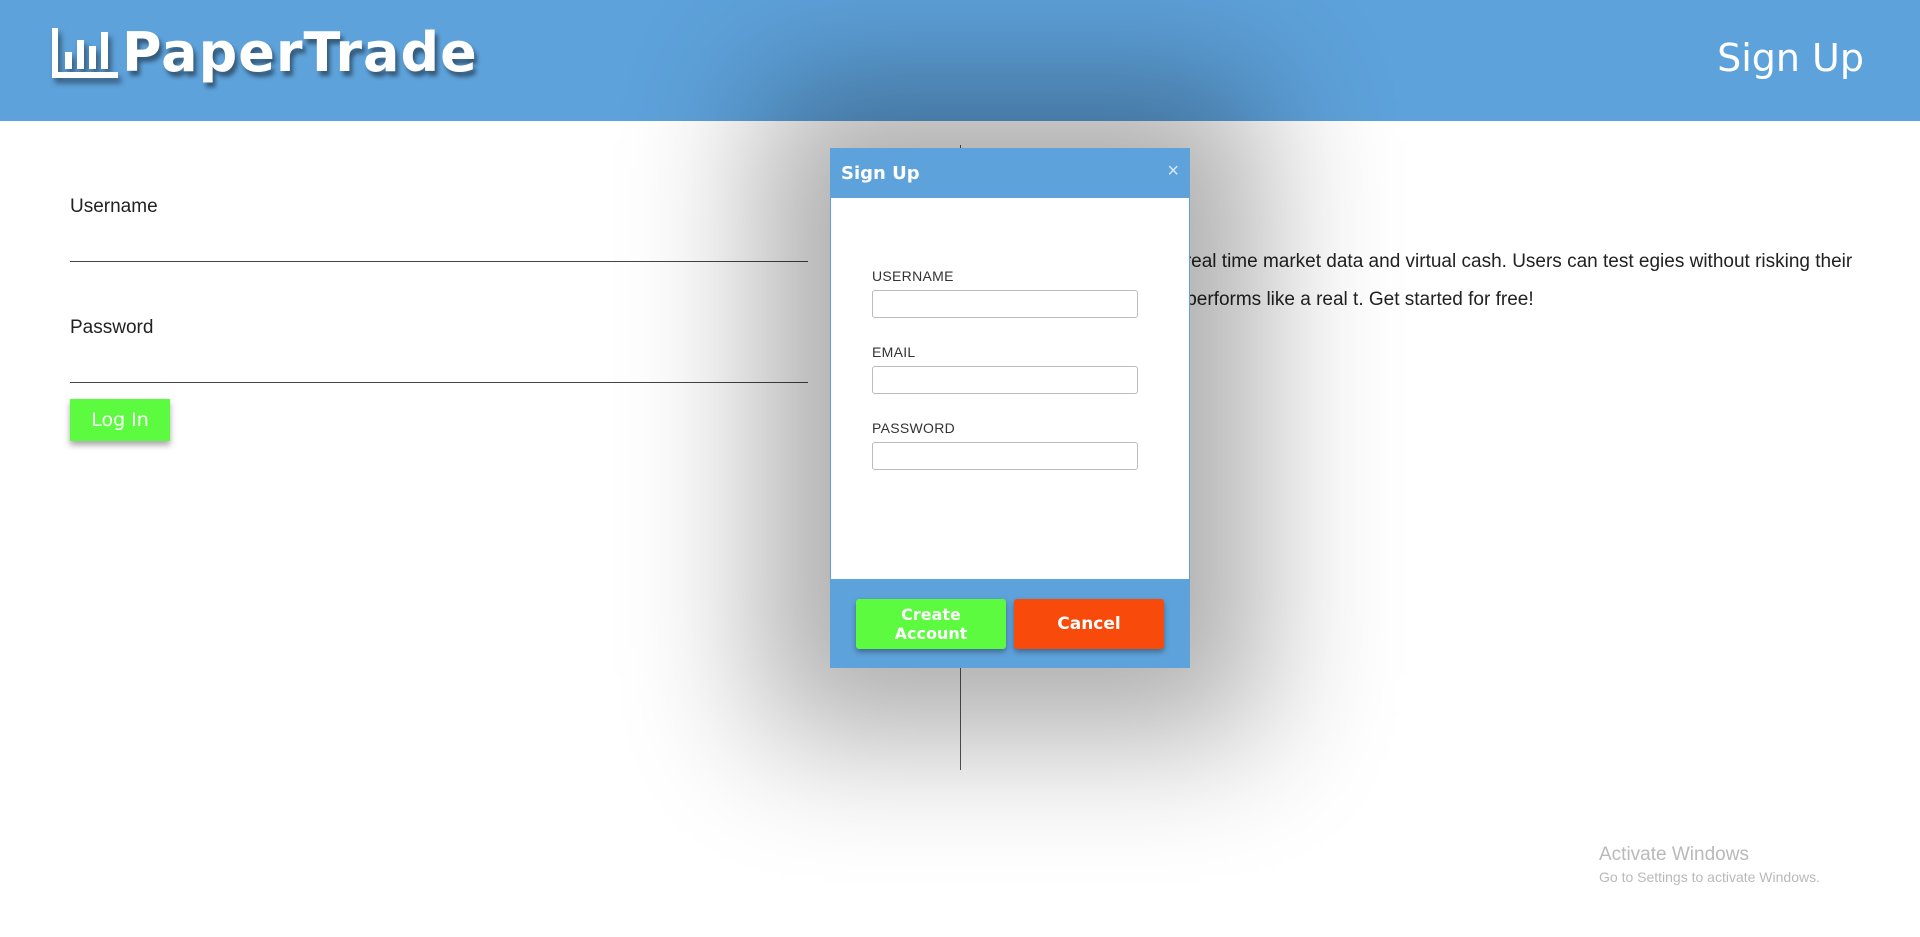 Image resolution: width=1920 pixels, height=937 pixels. Describe the element at coordinates (894, 352) in the screenshot. I see `signup-email-label: EMAIL` at that location.